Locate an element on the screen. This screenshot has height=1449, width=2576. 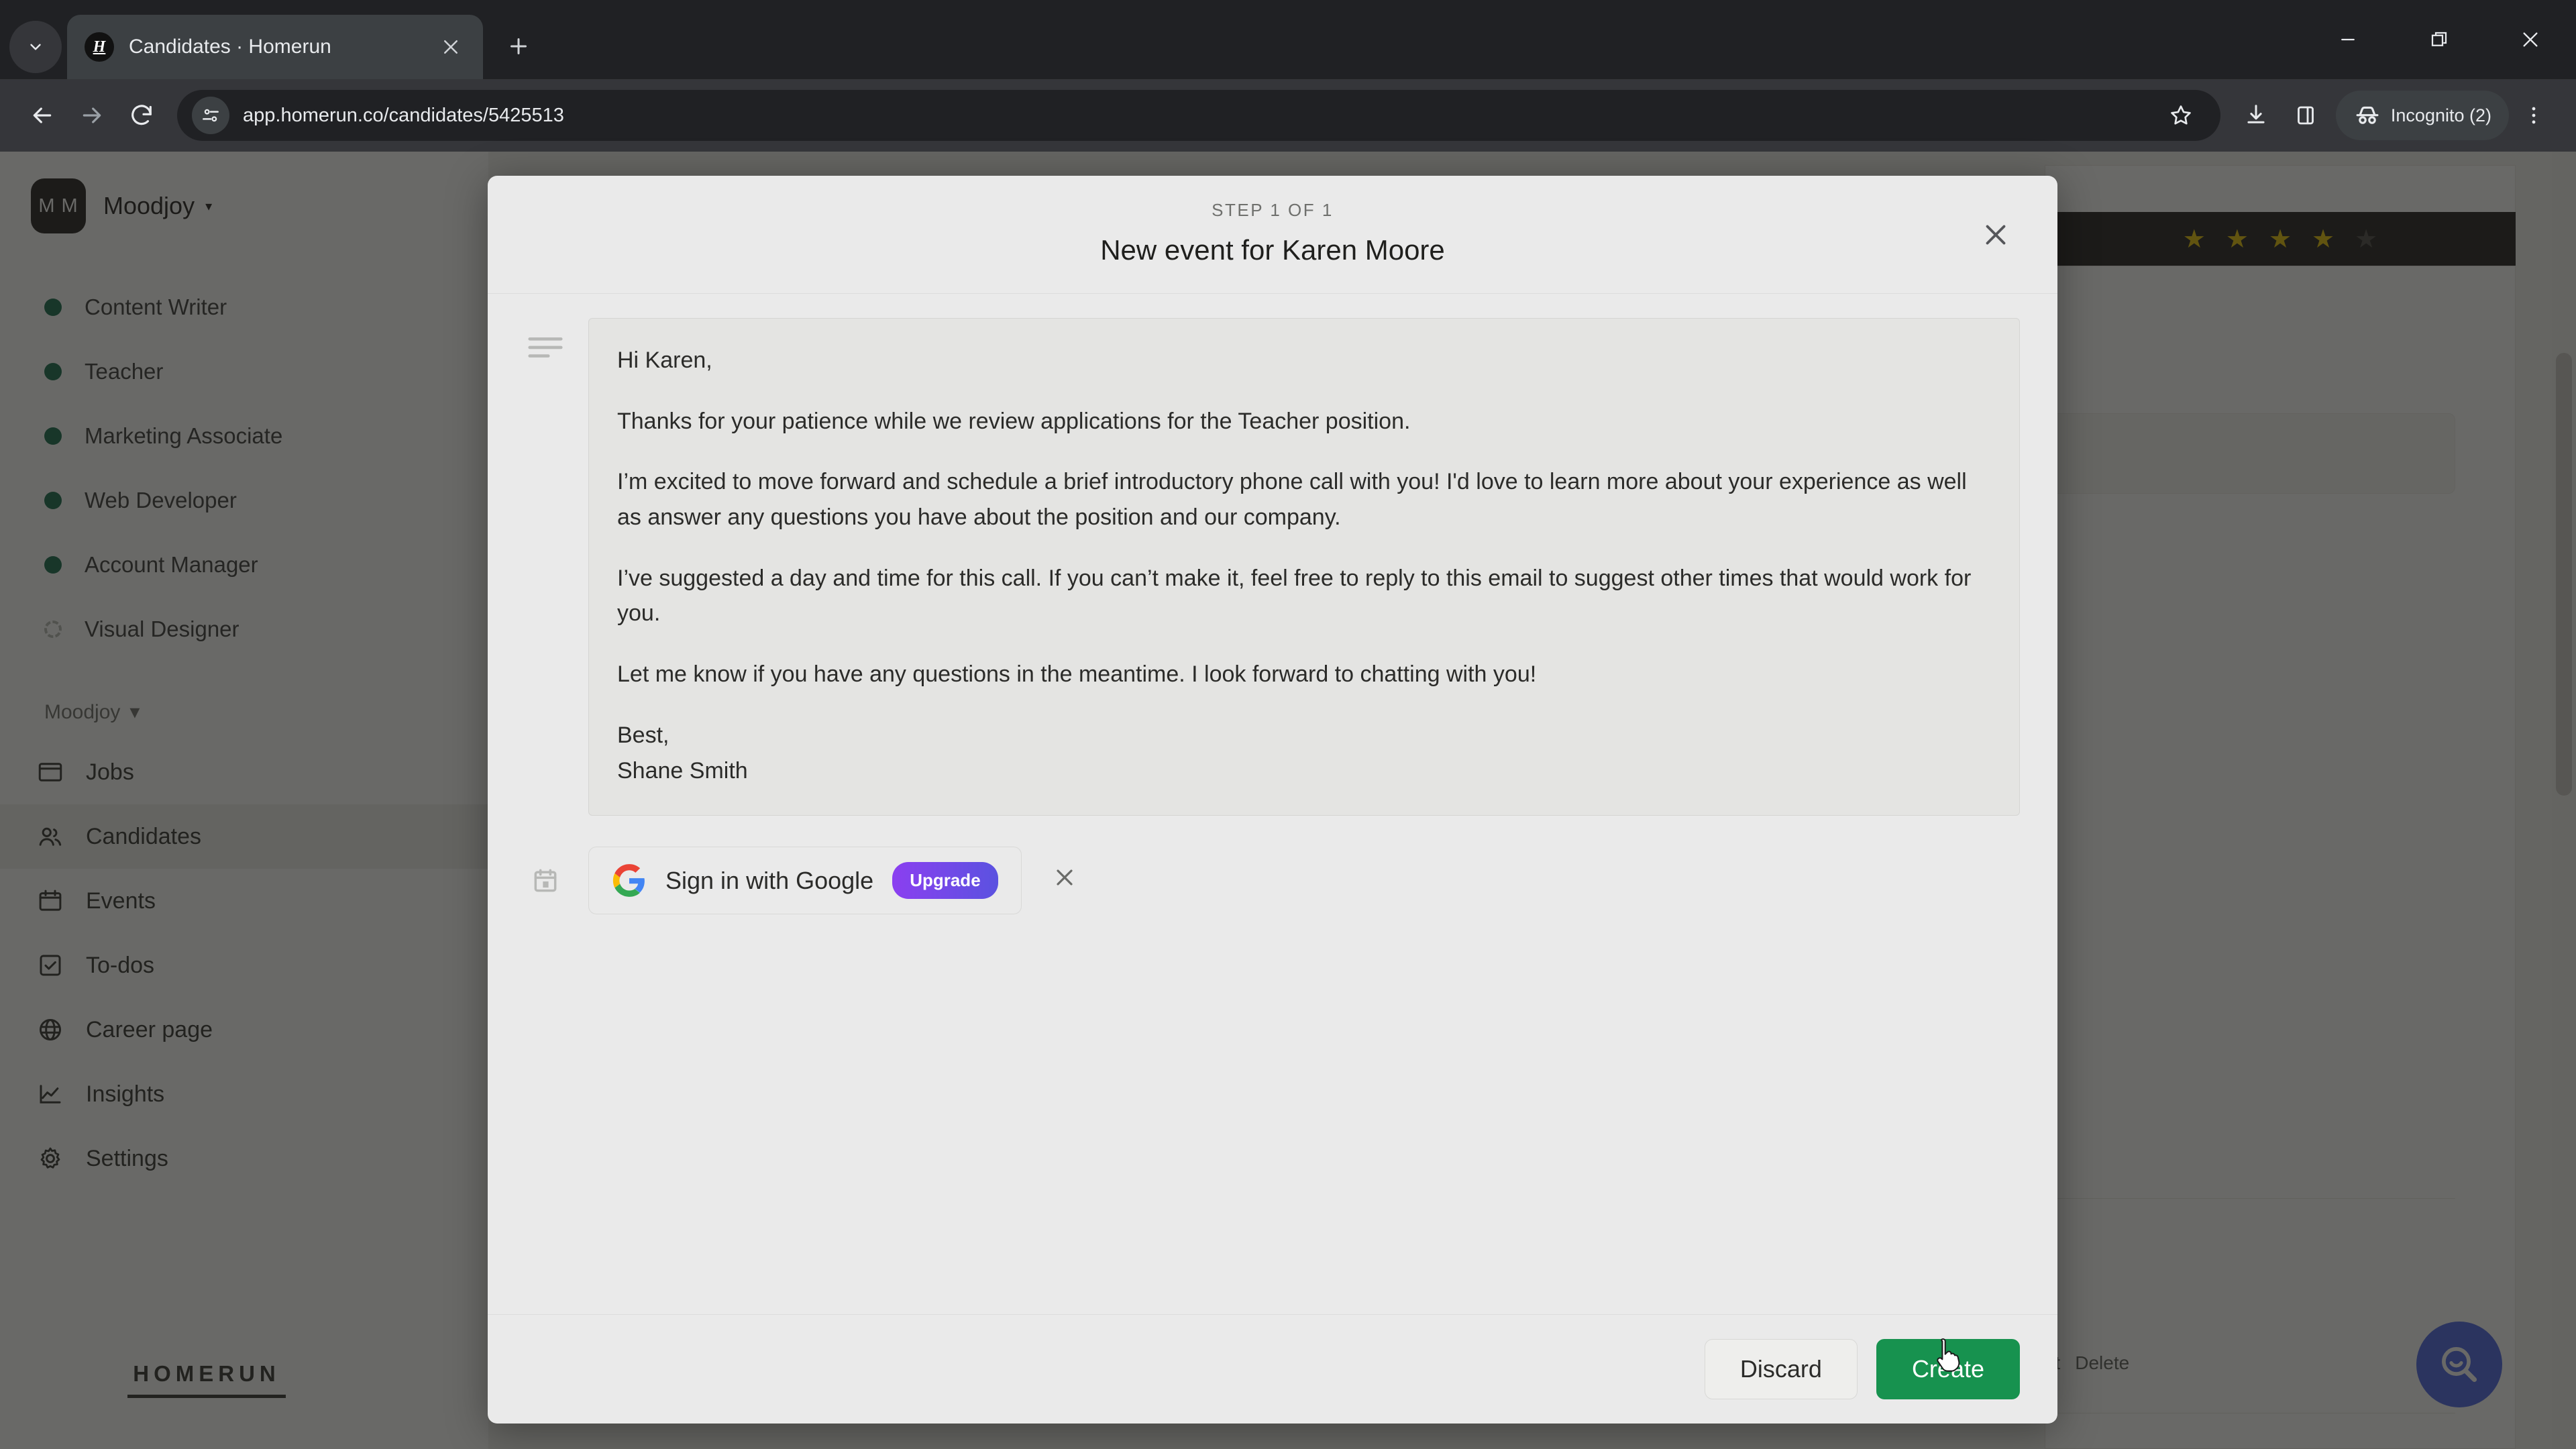
chevron-down-icon is located at coordinates (35, 47).